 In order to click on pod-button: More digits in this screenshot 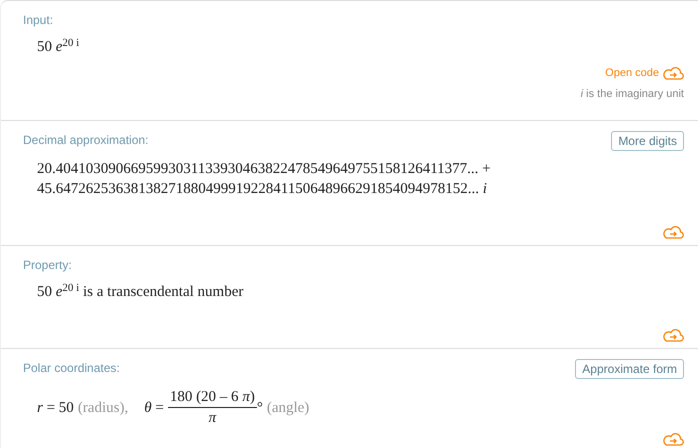, I will do `click(647, 141)`.